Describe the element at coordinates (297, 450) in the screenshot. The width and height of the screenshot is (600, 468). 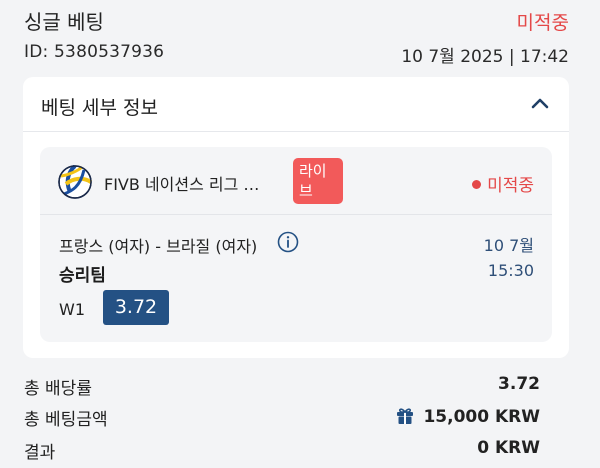
I see `result-row: 결과 0 KRW` at that location.